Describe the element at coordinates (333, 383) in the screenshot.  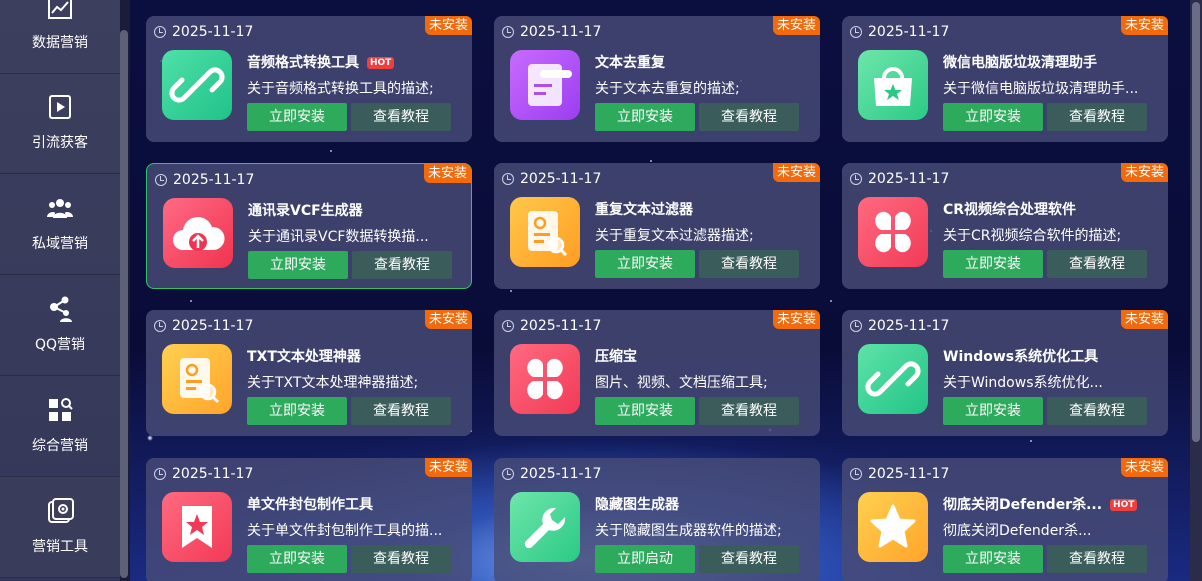
I see `card-description: 关于TXT文本处理神器描述;` at that location.